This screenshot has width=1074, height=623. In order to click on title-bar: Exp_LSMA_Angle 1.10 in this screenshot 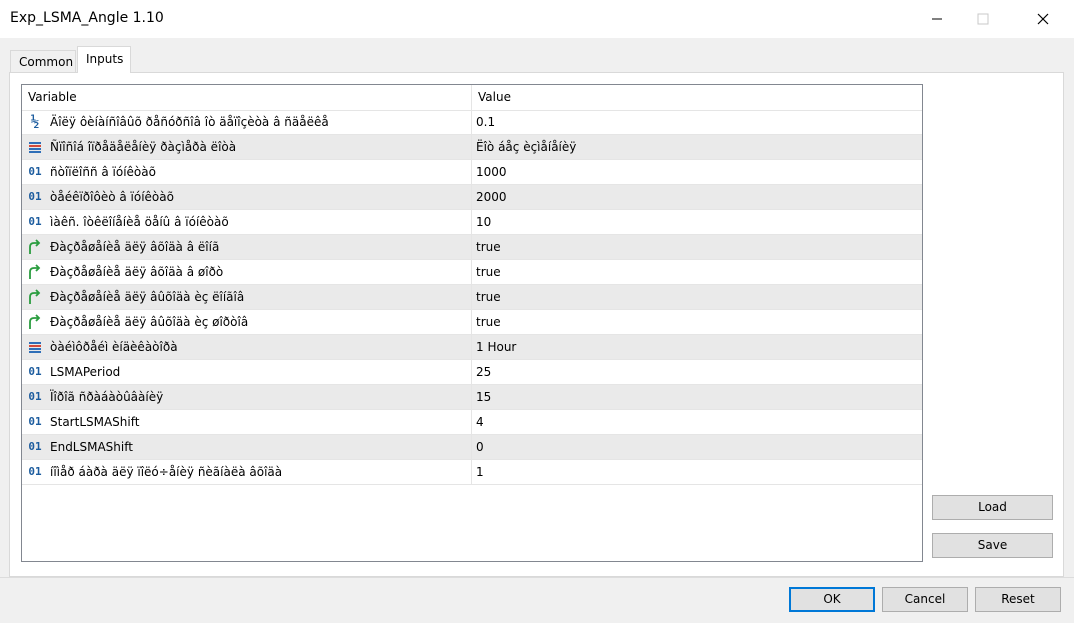, I will do `click(537, 19)`.